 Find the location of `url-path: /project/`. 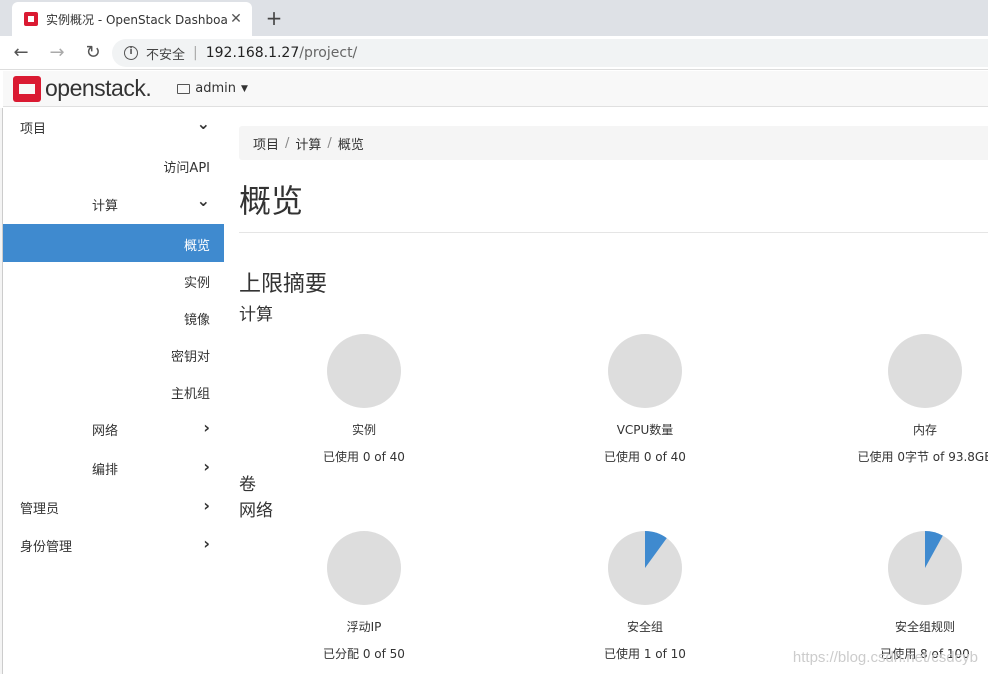

url-path: /project/ is located at coordinates (328, 53).